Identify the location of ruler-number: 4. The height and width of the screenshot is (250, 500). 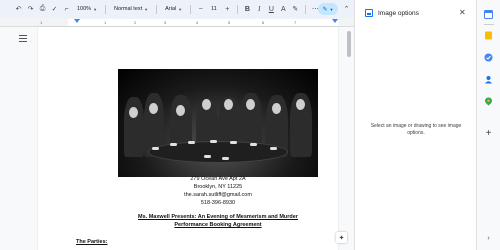
(197, 22).